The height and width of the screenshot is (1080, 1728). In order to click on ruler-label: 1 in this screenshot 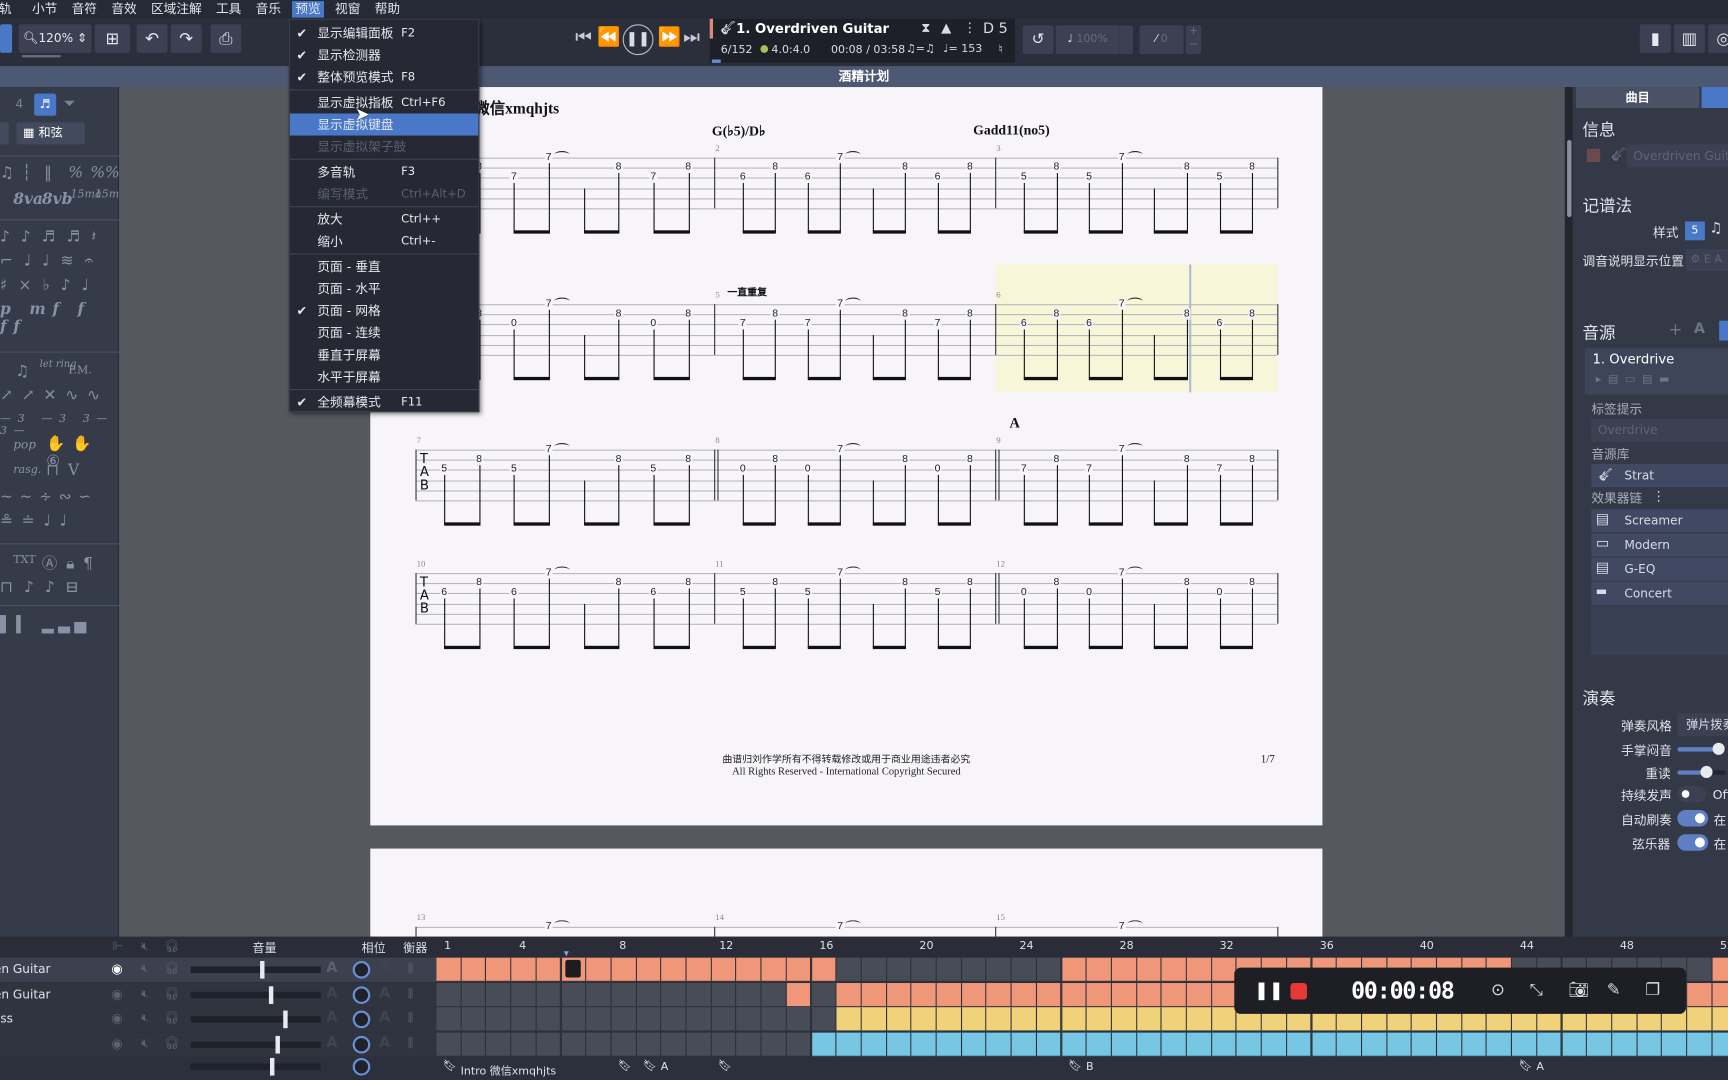, I will do `click(447, 946)`.